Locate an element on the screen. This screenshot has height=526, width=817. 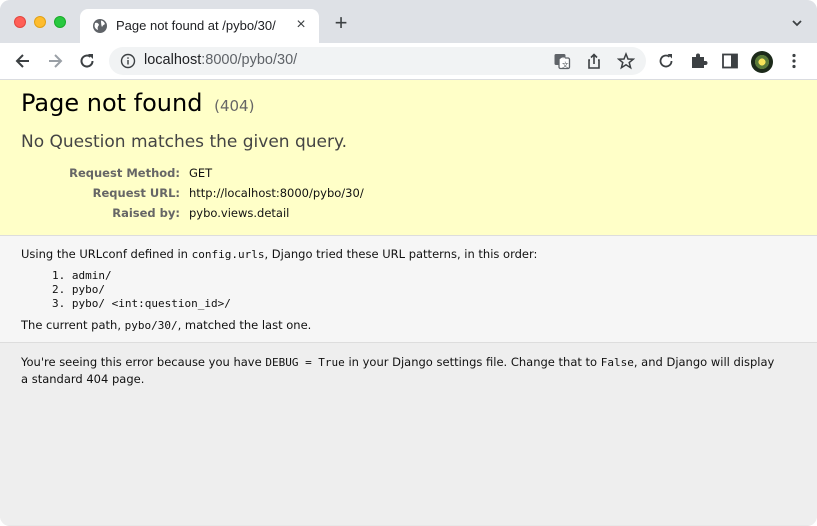
urlconf-module: config.urls is located at coordinates (228, 254).